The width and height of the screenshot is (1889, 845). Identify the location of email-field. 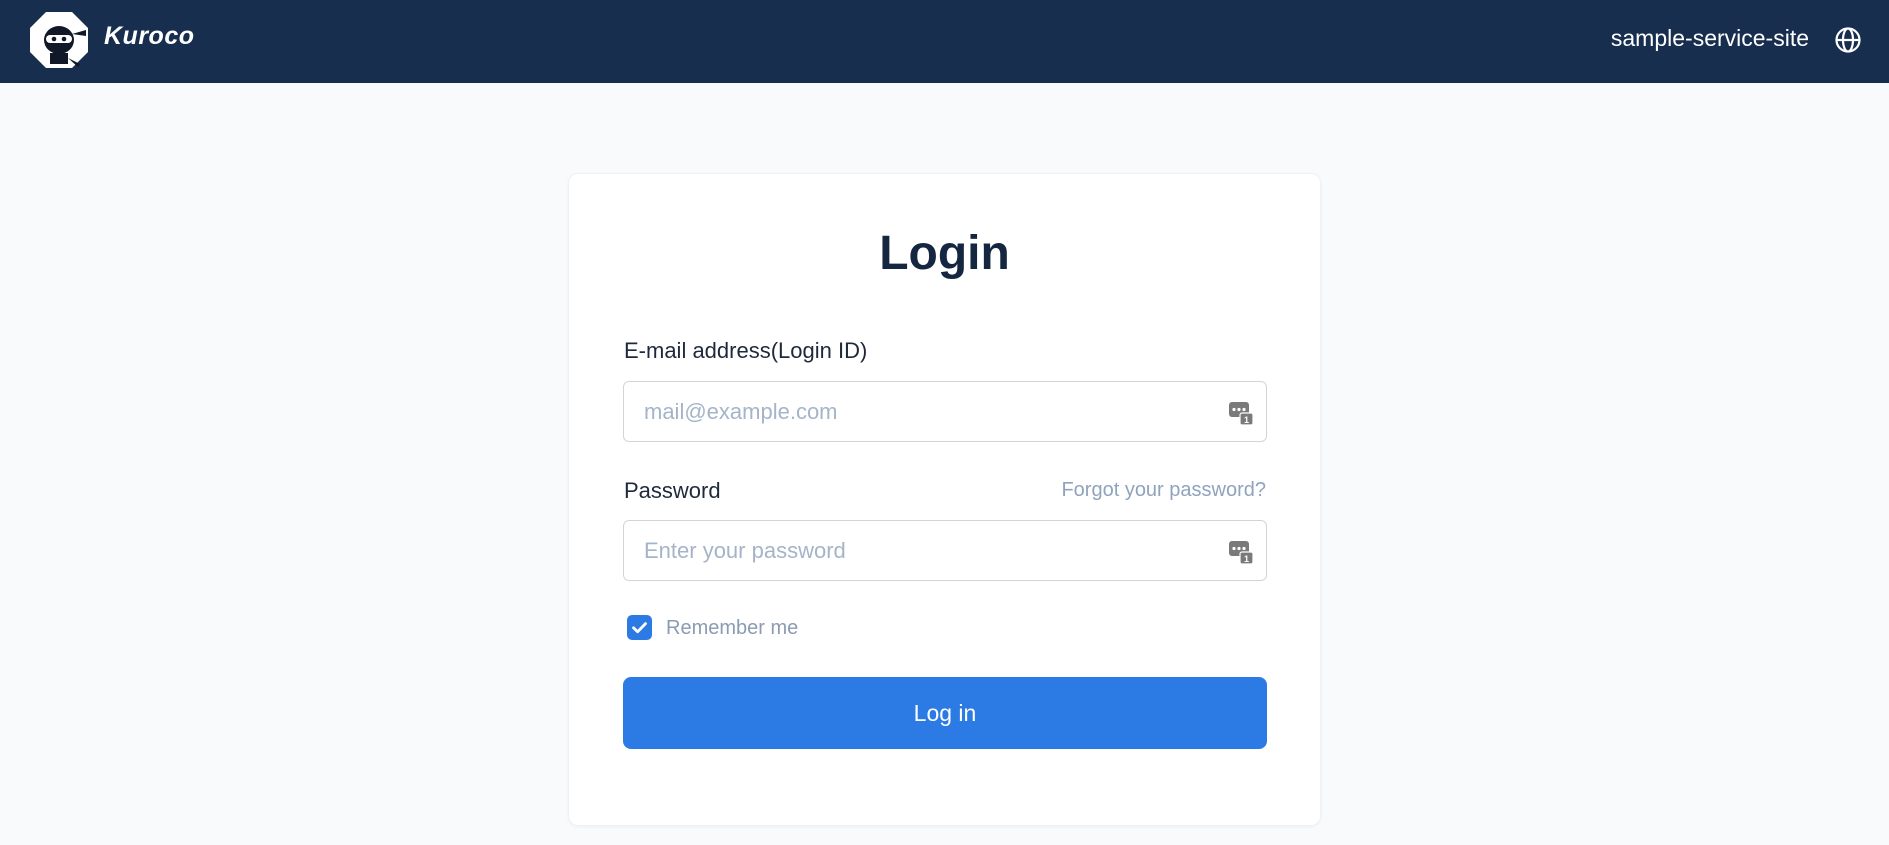
(945, 411).